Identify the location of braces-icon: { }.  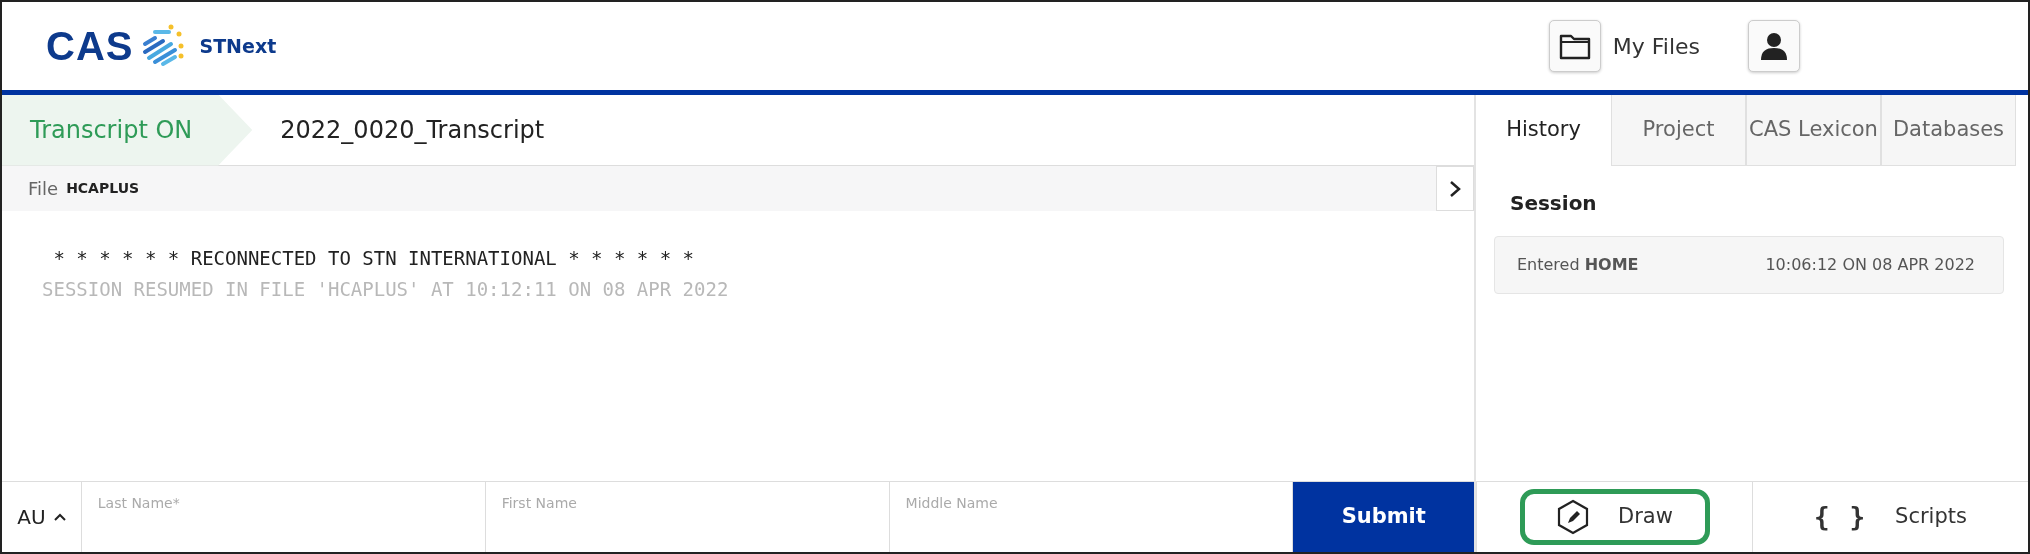
(1841, 517).